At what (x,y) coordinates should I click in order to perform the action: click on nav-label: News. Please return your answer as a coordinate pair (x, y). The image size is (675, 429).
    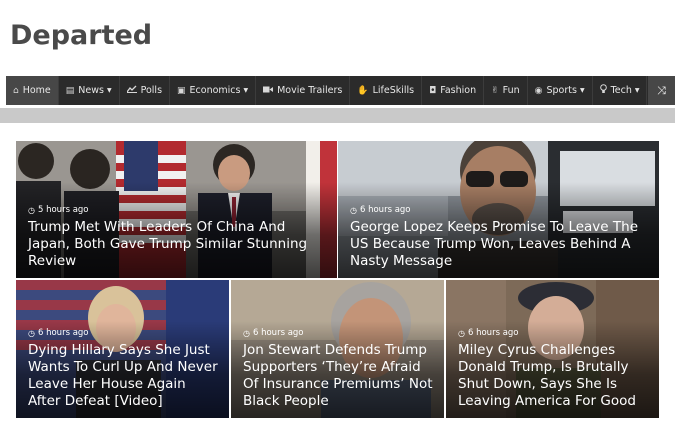
    Looking at the image, I should click on (91, 90).